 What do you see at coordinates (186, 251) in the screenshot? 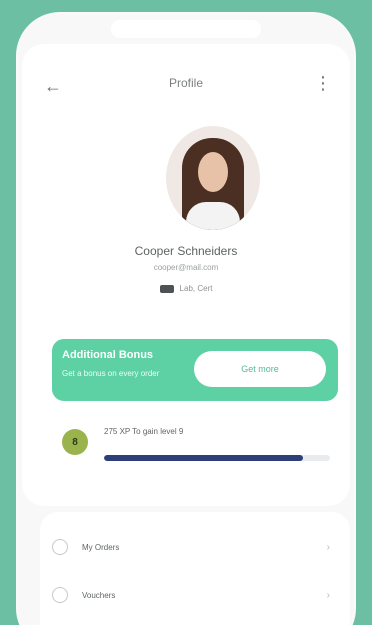
I see `profile-name: Cooper Schneiders` at bounding box center [186, 251].